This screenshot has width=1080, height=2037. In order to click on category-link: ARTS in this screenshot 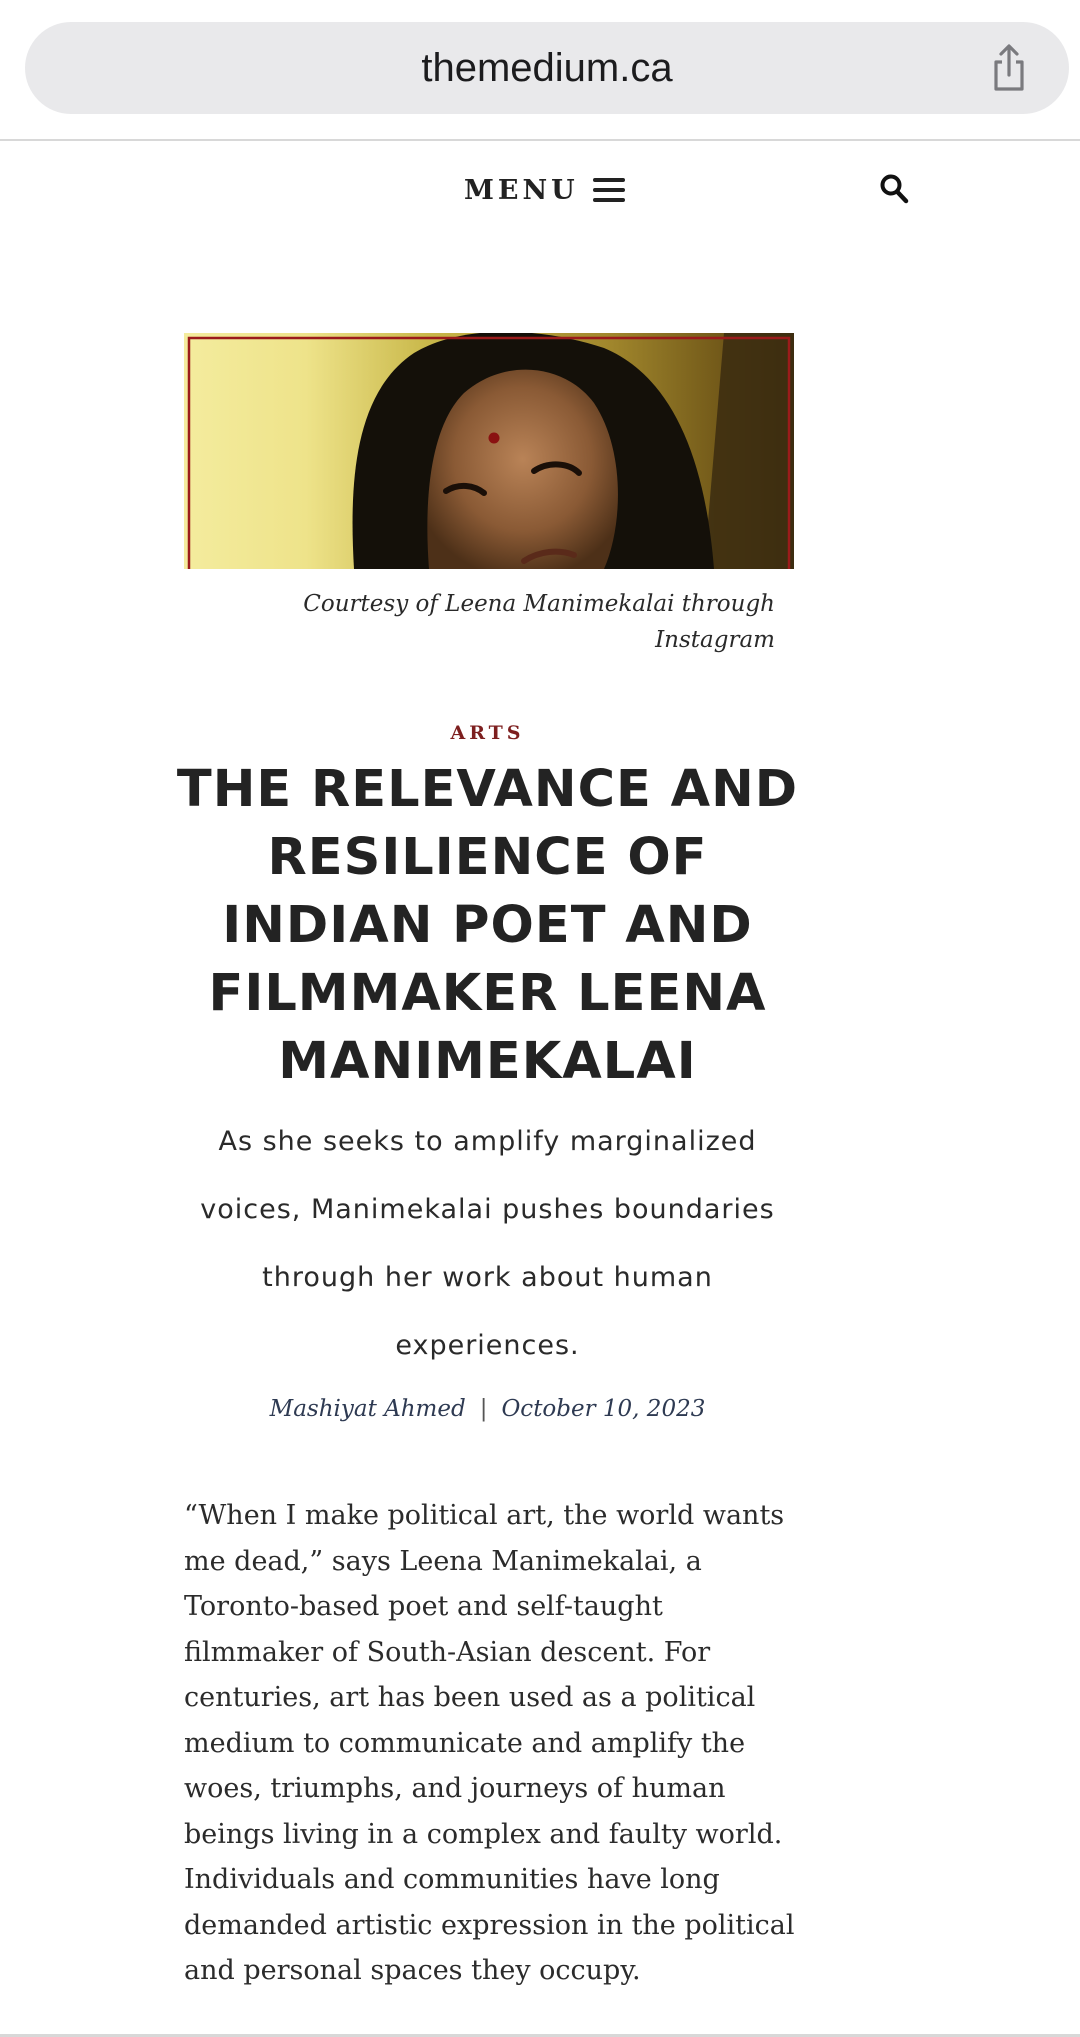, I will do `click(487, 733)`.